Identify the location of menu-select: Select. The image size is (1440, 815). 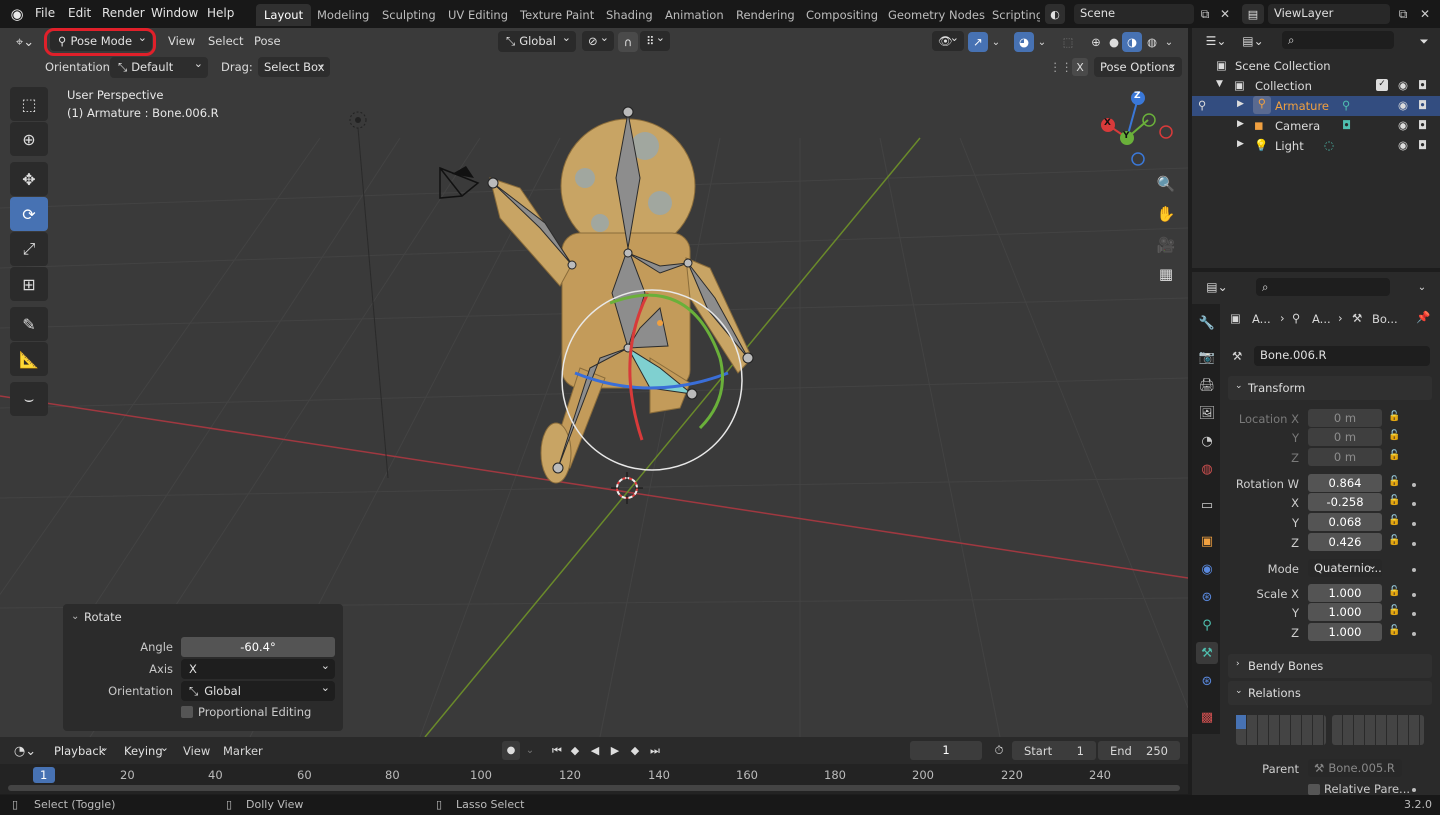
(225, 41).